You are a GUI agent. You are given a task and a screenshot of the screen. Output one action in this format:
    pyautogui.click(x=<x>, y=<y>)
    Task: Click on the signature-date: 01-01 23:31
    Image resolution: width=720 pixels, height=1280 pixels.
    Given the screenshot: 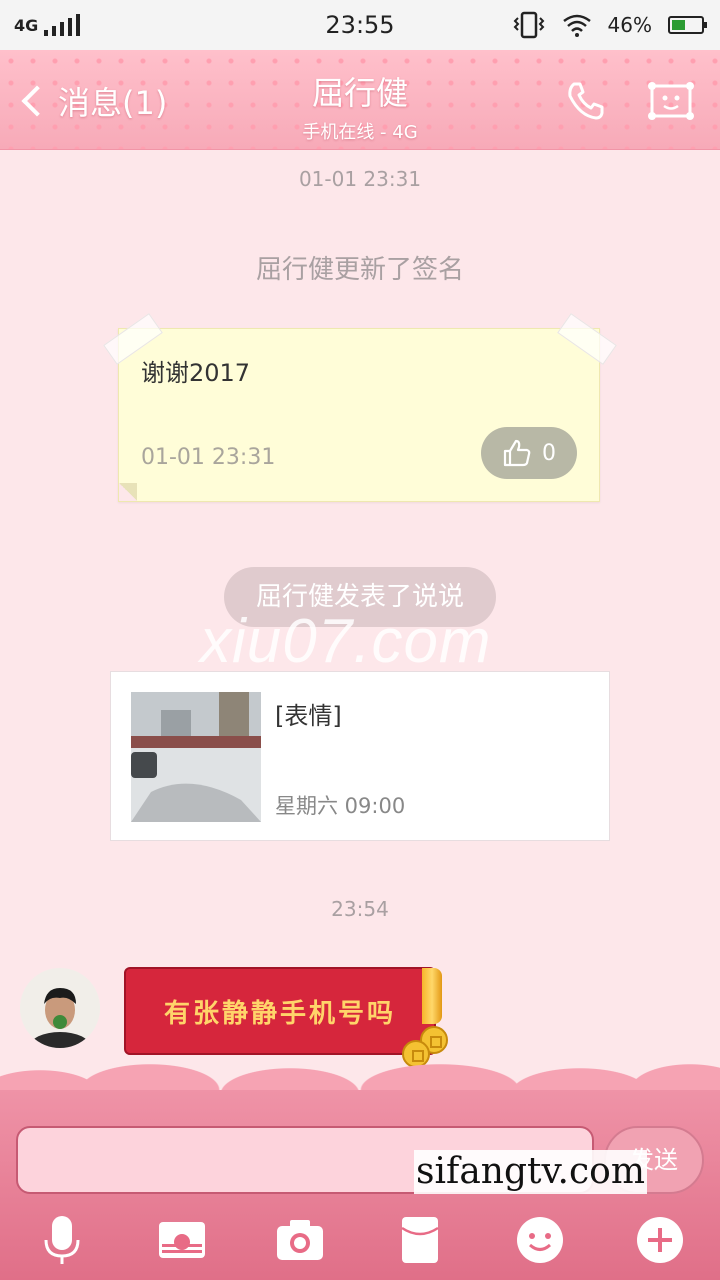 What is the action you would take?
    pyautogui.click(x=208, y=457)
    